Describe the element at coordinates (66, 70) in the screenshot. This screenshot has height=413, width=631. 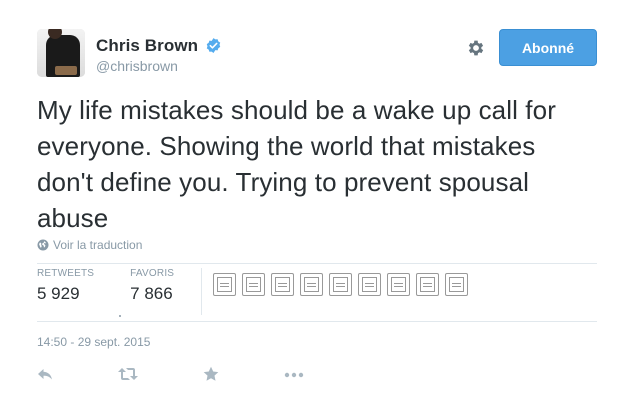
I see `avatar-belt` at that location.